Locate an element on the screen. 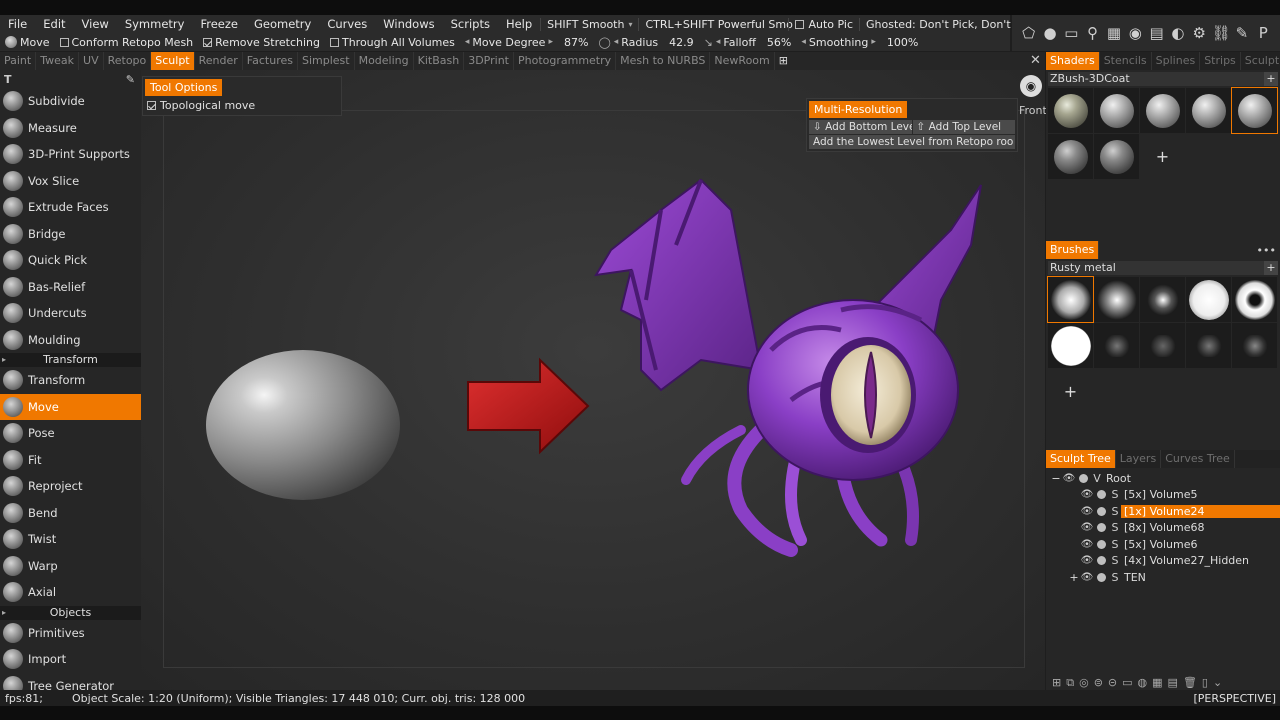 This screenshot has height=720, width=1280. pencil-icon: ✎ is located at coordinates (130, 79).